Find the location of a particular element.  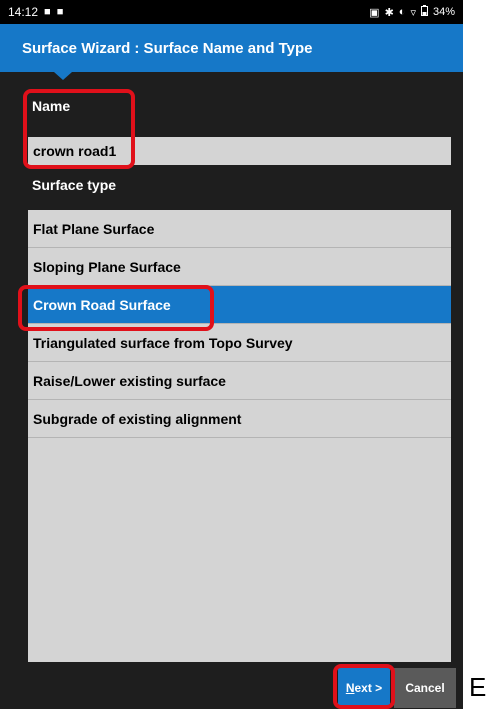

battery-icon is located at coordinates (424, 12).